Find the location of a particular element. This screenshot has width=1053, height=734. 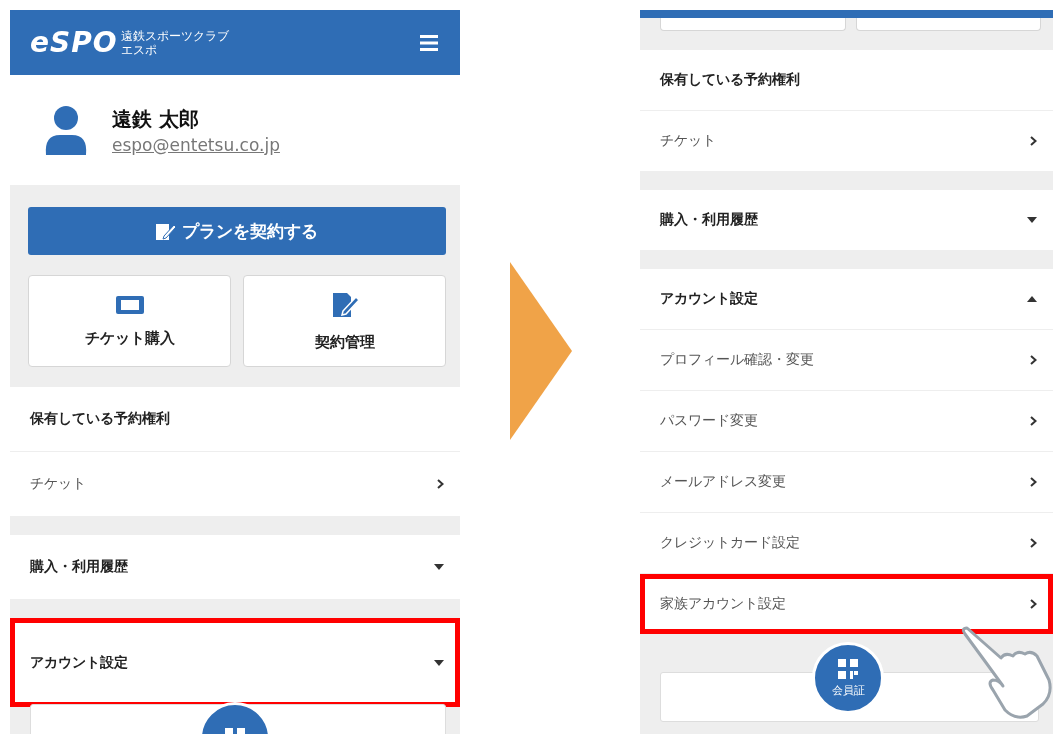

menu-icon is located at coordinates (429, 42).